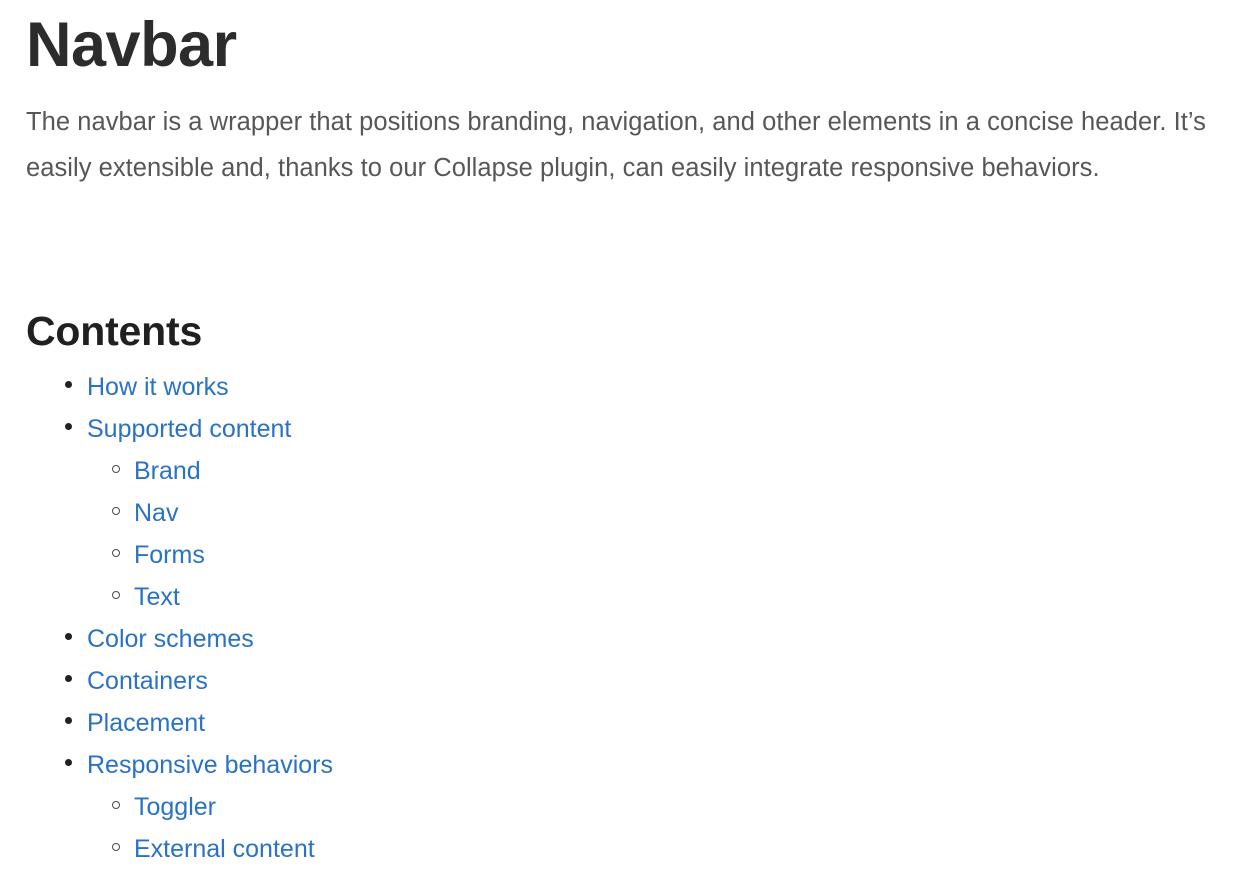  Describe the element at coordinates (157, 597) in the screenshot. I see `toc-link-text: Text` at that location.